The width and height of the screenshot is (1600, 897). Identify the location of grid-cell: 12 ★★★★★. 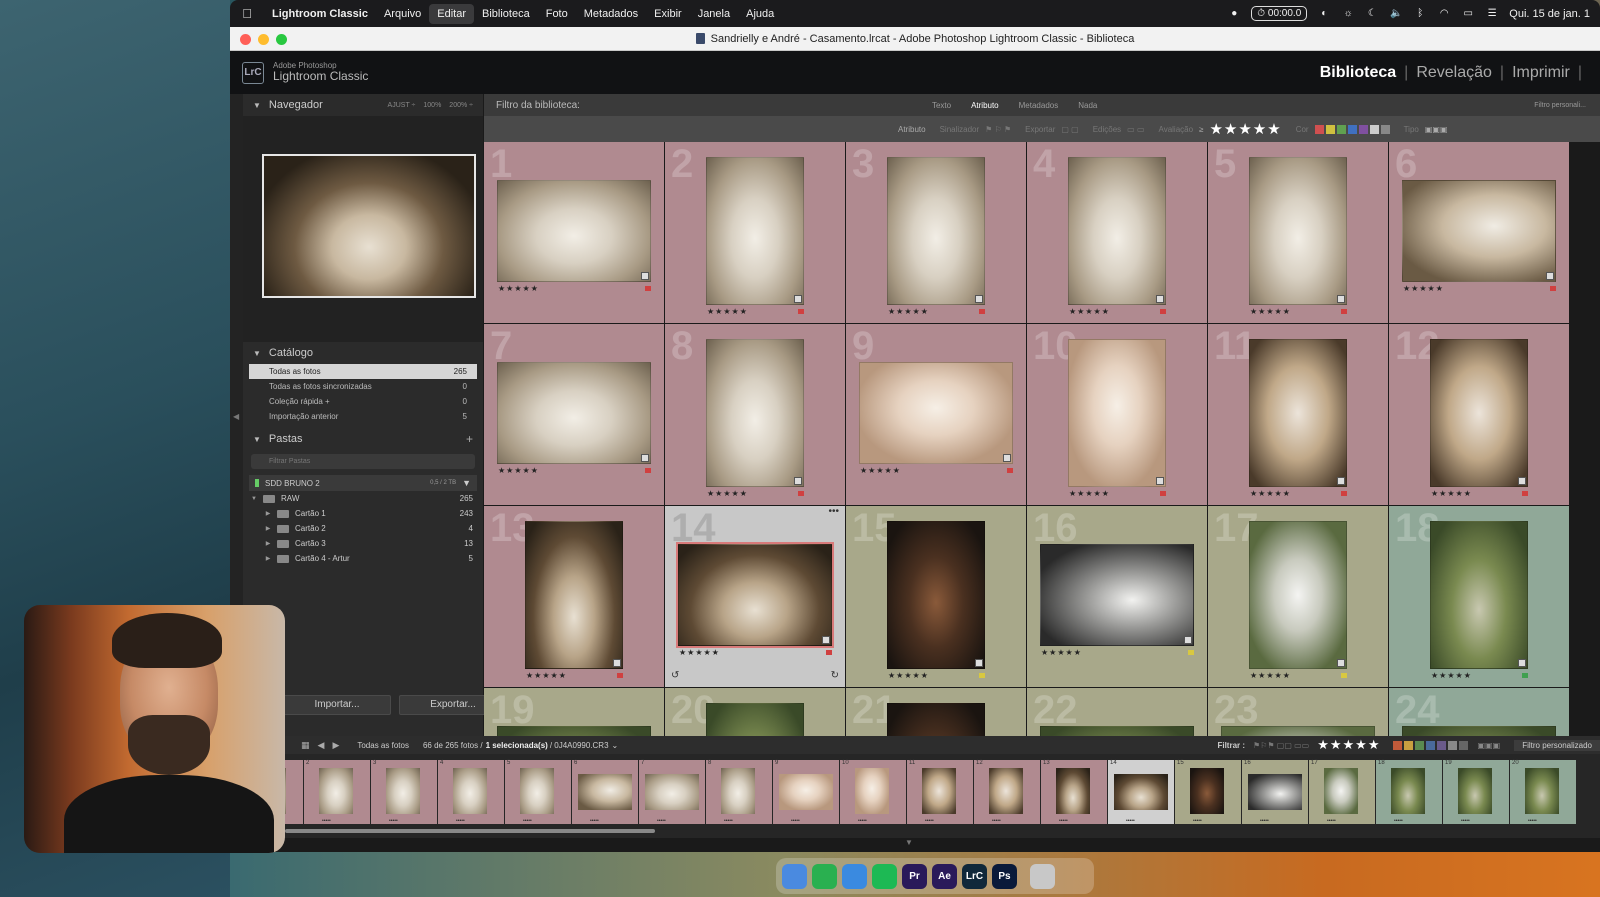
(1479, 414).